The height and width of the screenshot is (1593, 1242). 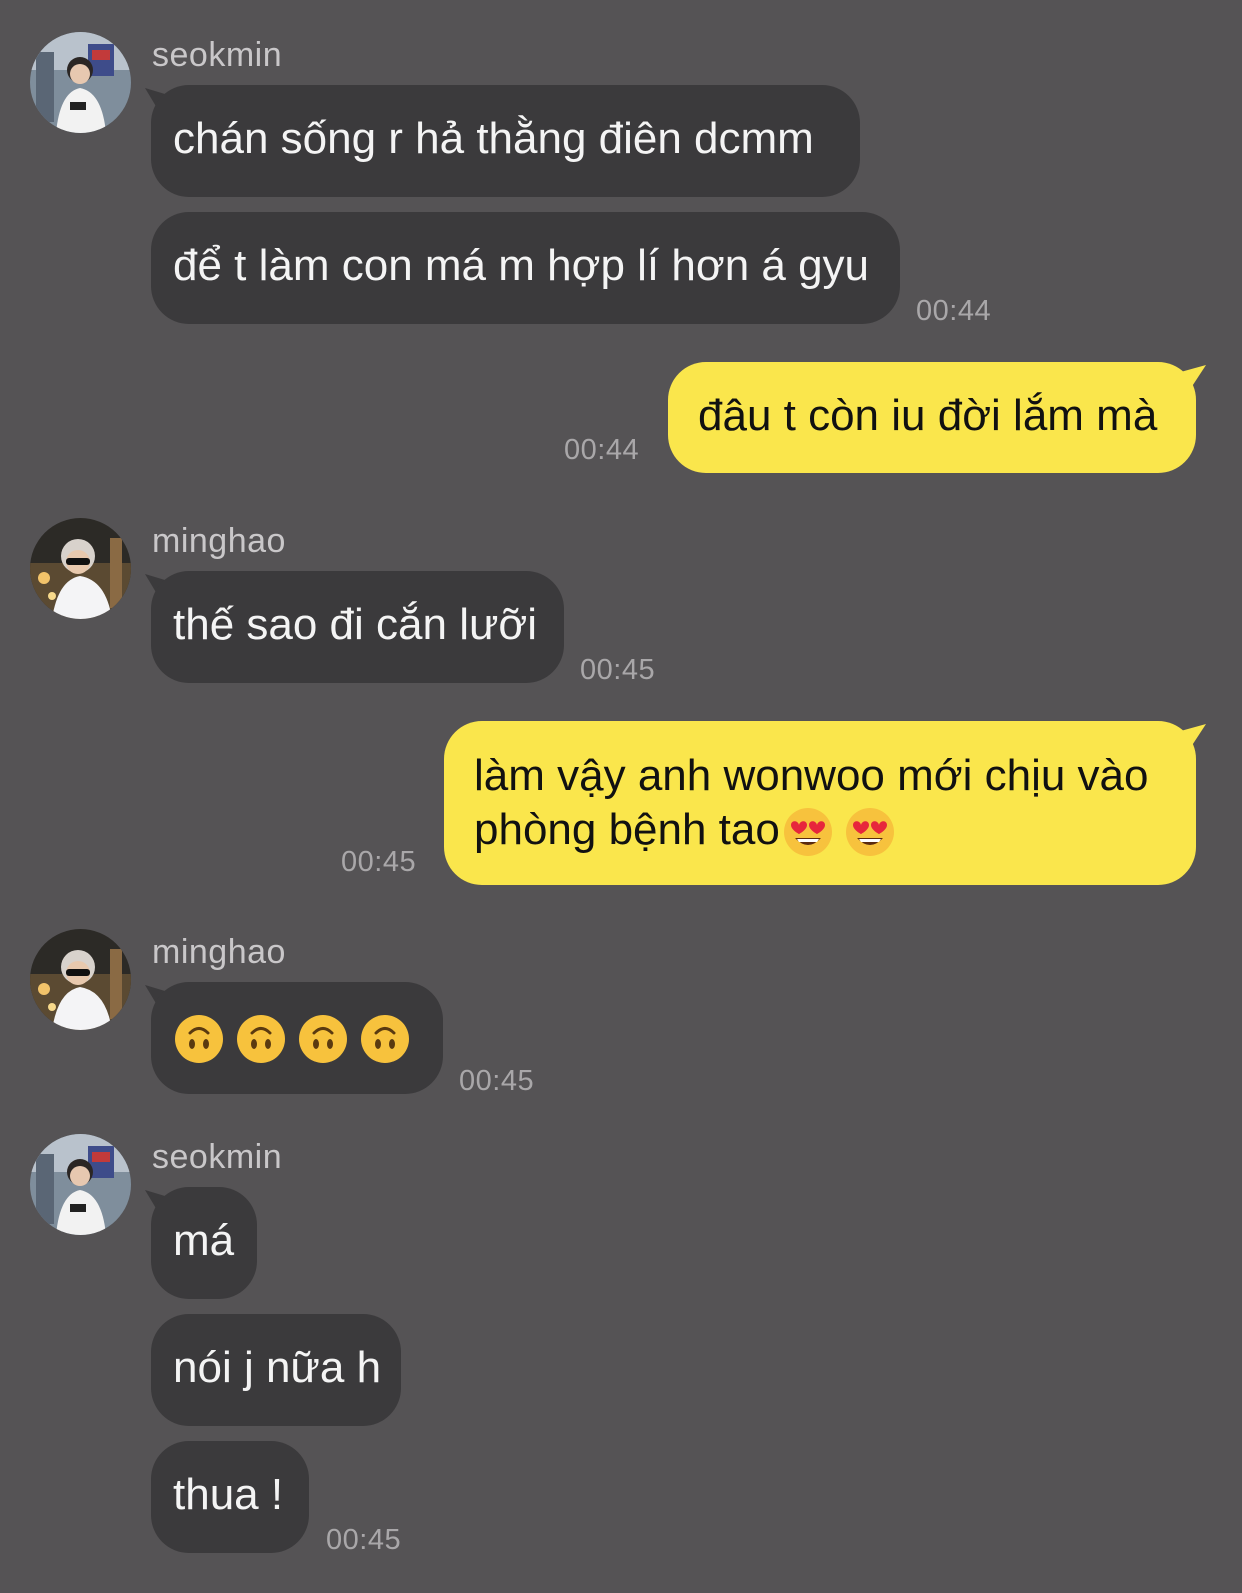 I want to click on message-bubble: chán sống r hả thằng điên dcmm, so click(x=505, y=141).